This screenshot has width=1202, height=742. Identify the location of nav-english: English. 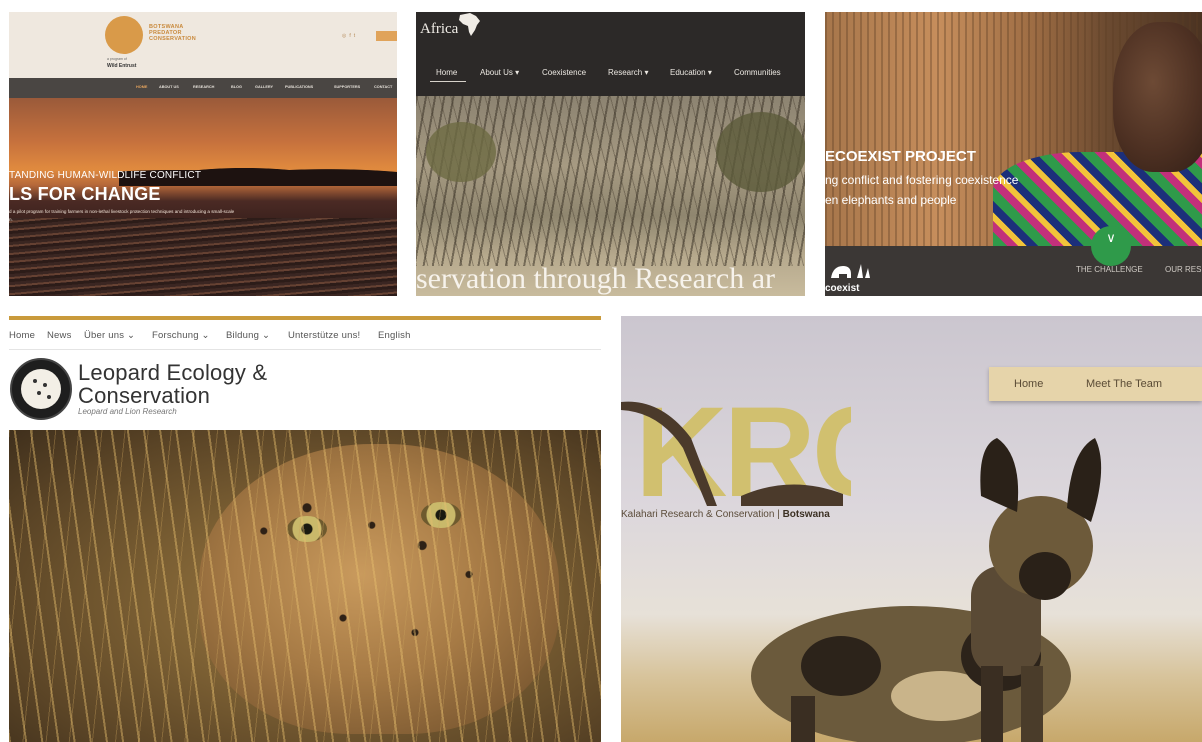
(394, 335).